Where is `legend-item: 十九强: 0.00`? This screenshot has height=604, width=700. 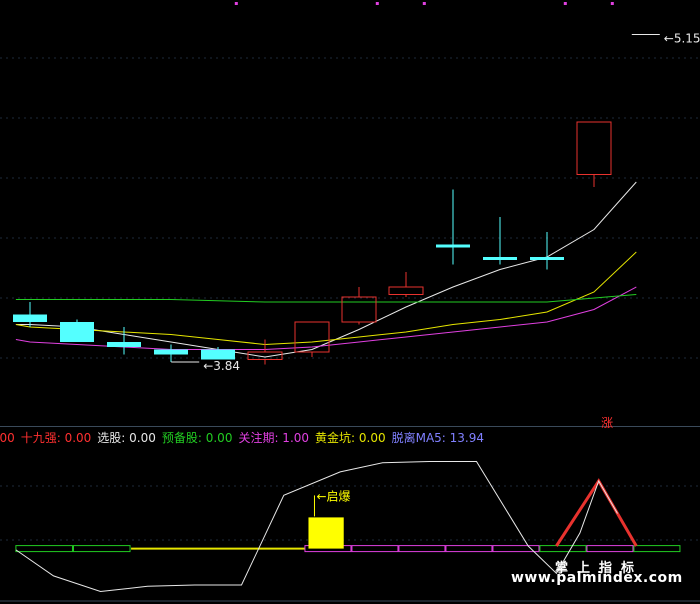
legend-item: 十九强: 0.00 is located at coordinates (56, 438).